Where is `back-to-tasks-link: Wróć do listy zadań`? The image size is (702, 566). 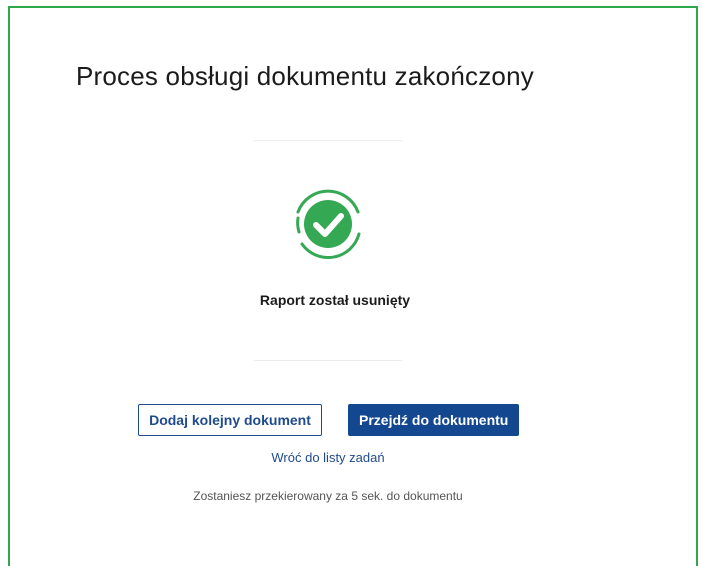 back-to-tasks-link: Wróć do listy zadań is located at coordinates (328, 457).